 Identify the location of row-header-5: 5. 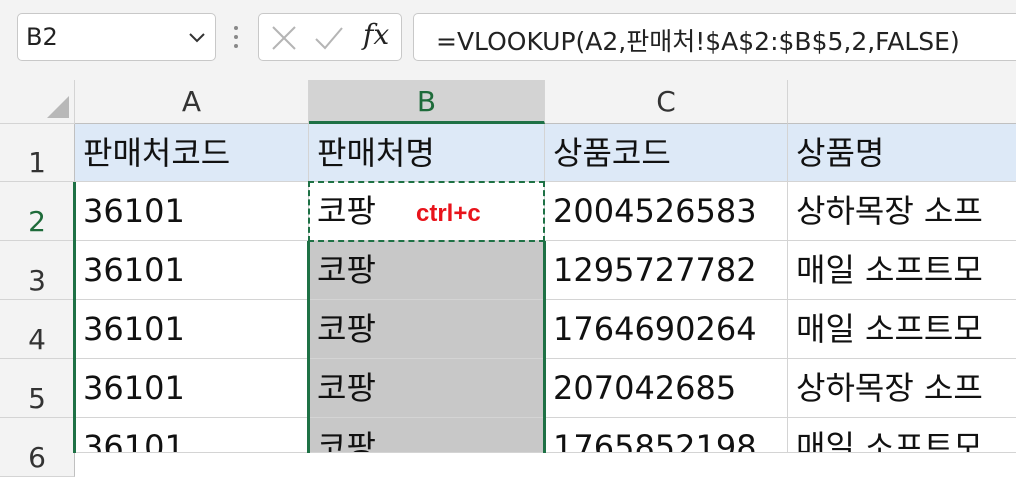
(37, 388).